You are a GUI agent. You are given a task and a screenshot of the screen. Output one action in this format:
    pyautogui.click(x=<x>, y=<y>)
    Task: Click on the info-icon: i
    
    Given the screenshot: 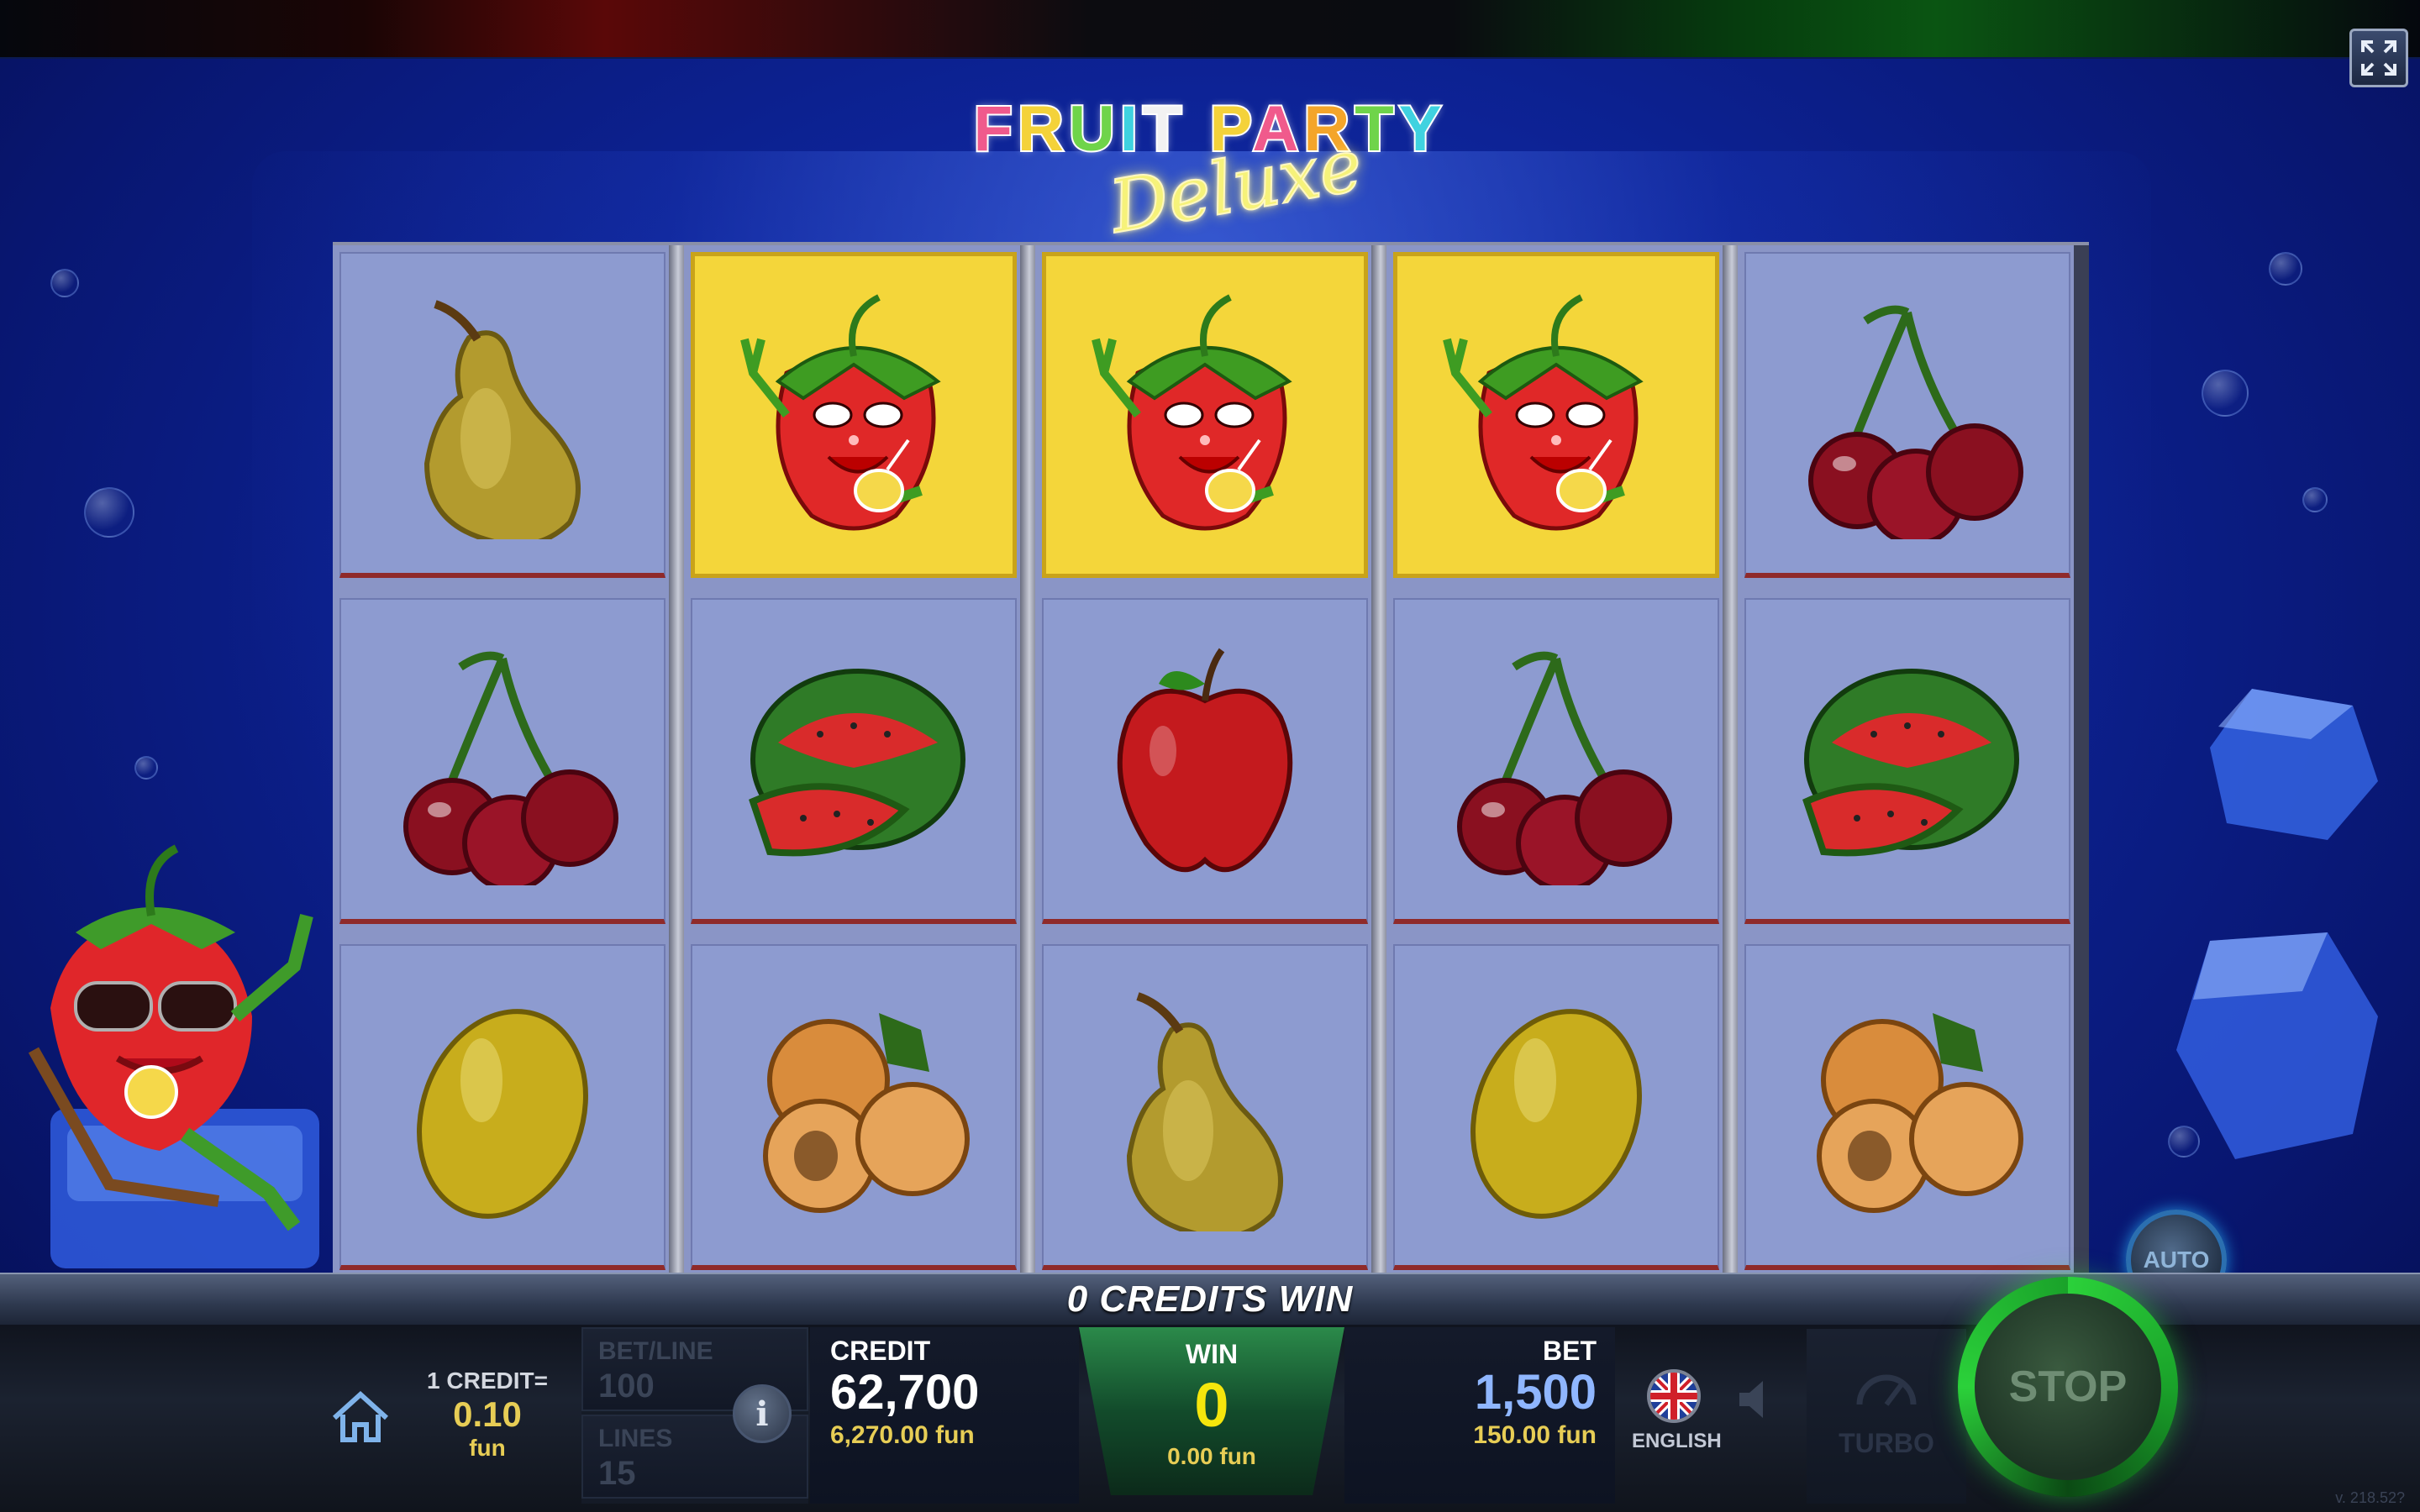 What is the action you would take?
    pyautogui.click(x=762, y=1414)
    